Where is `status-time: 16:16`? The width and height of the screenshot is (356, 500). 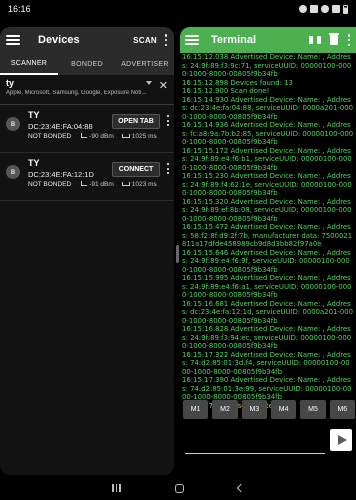
status-time: 16:16 is located at coordinates (19, 9).